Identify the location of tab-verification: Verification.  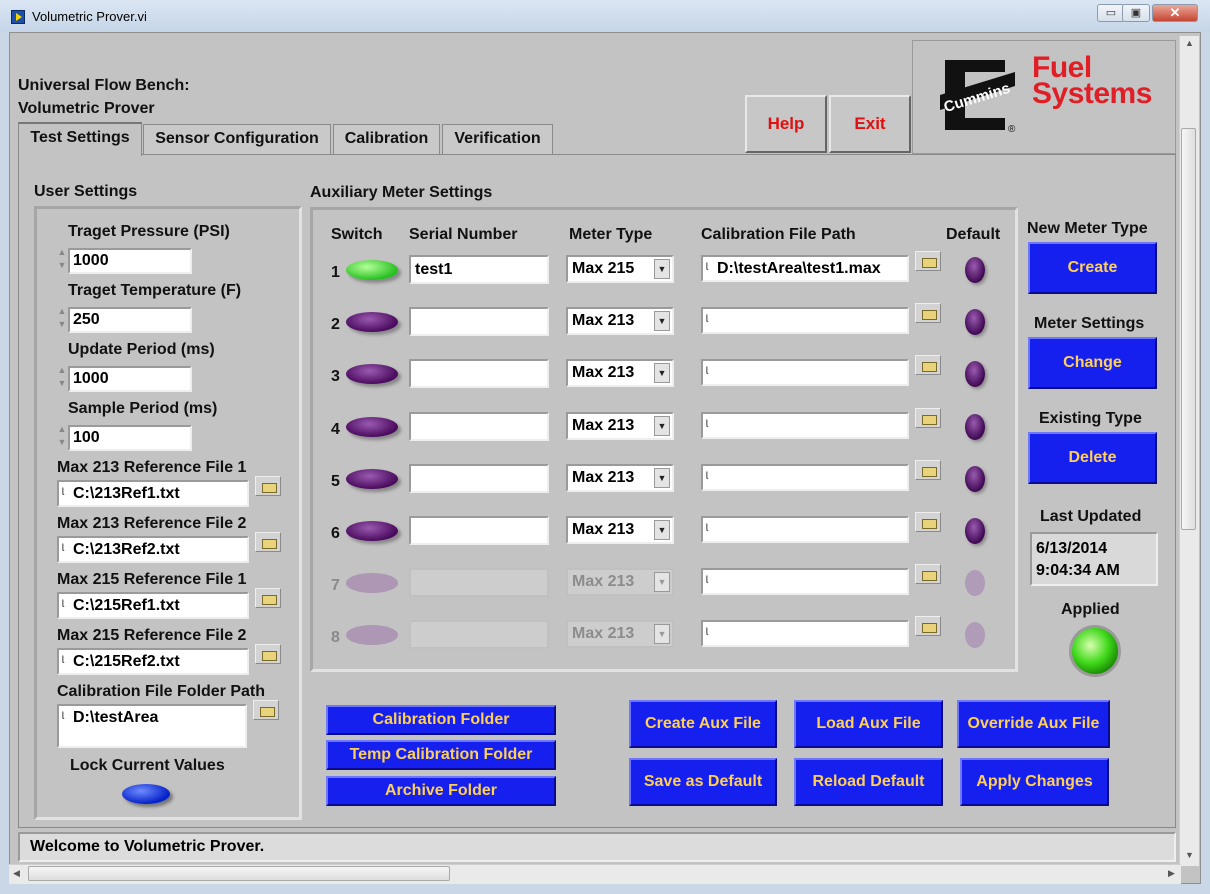
(497, 139).